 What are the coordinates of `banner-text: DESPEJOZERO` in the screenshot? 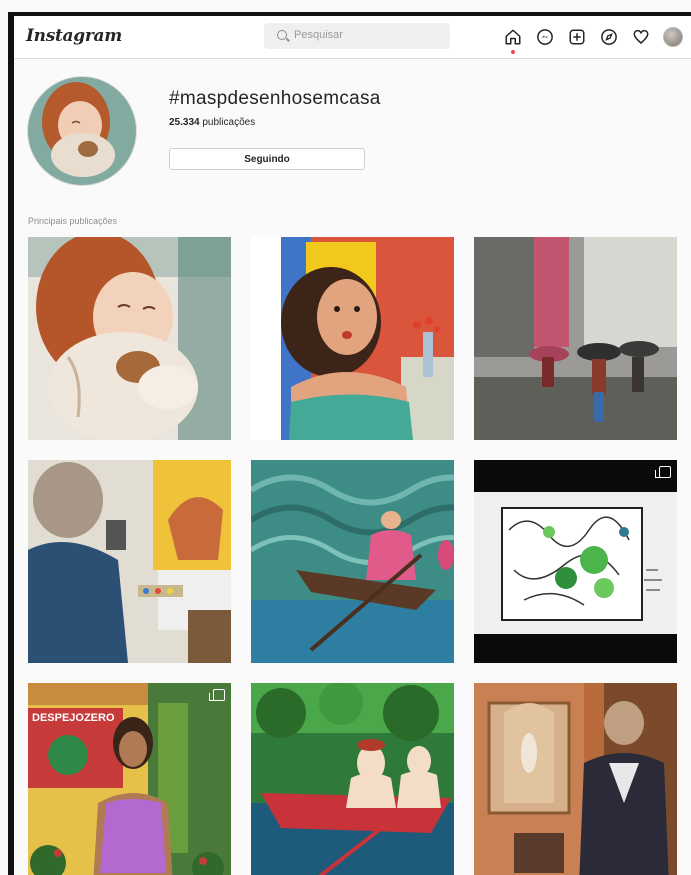 It's located at (73, 718).